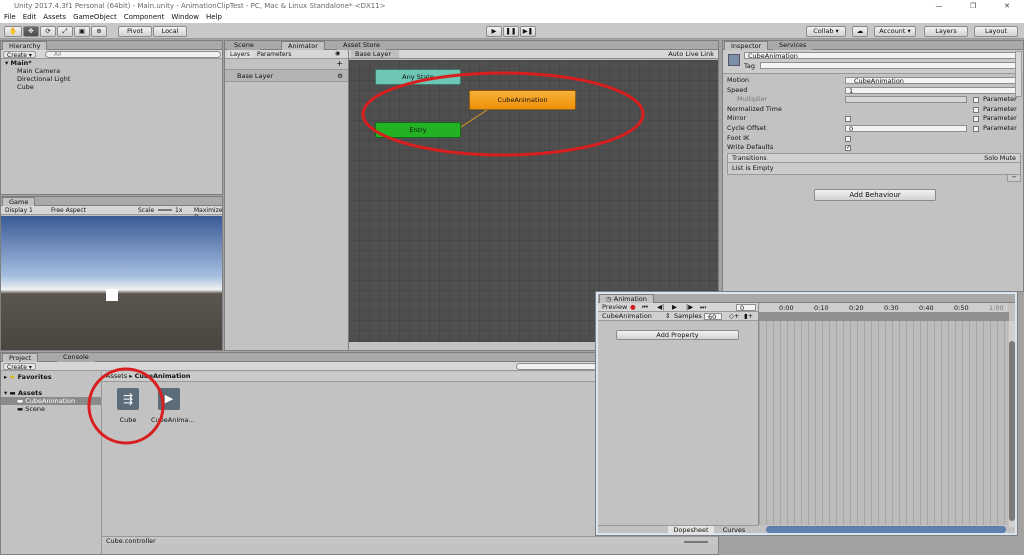 Image resolution: width=1024 pixels, height=555 pixels. What do you see at coordinates (214, 17) in the screenshot?
I see `menu-help: Help` at bounding box center [214, 17].